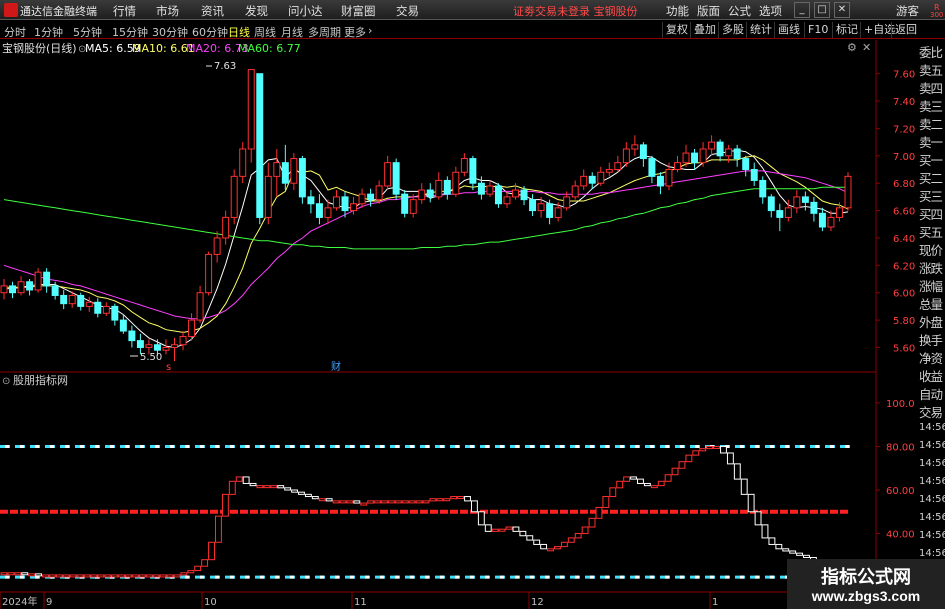  I want to click on sidebar-300-label: 300, so click(937, 15).